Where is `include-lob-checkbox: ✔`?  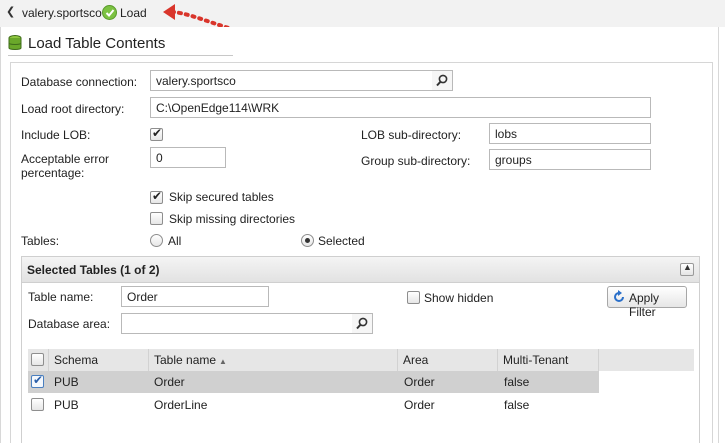
include-lob-checkbox: ✔ is located at coordinates (156, 133).